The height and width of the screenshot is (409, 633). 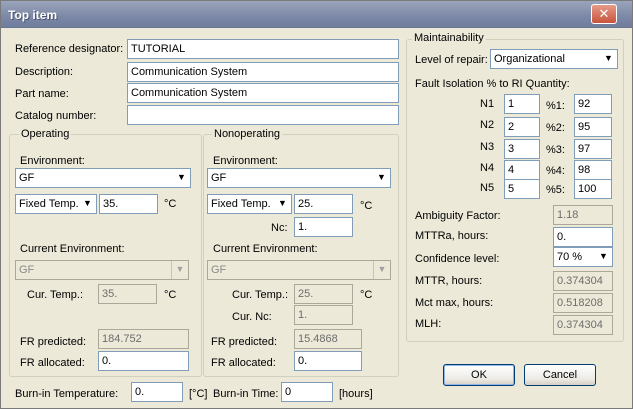 What do you see at coordinates (593, 104) in the screenshot?
I see `pct1-field: 92` at bounding box center [593, 104].